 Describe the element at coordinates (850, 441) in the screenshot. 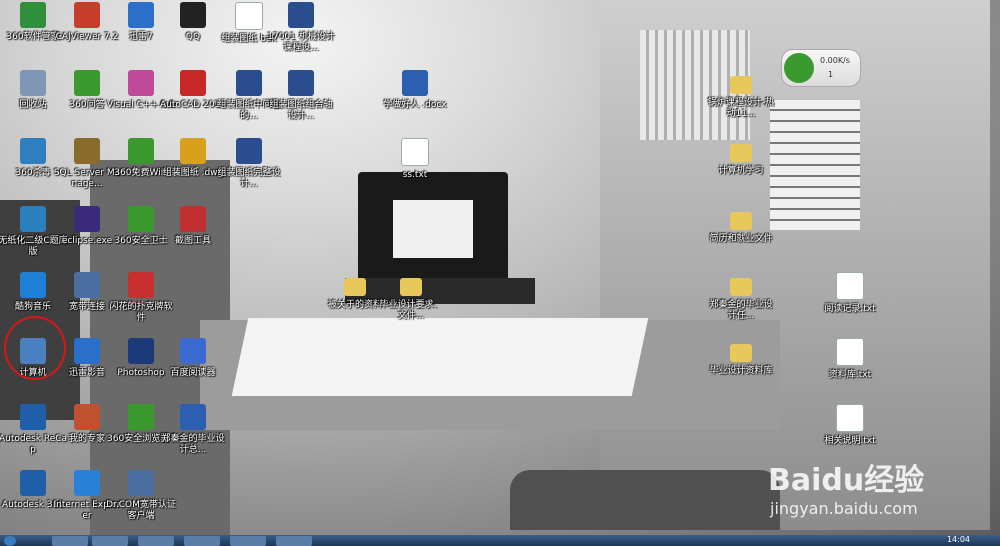

I see `desktop-icon-label: 相关说明.txt` at that location.